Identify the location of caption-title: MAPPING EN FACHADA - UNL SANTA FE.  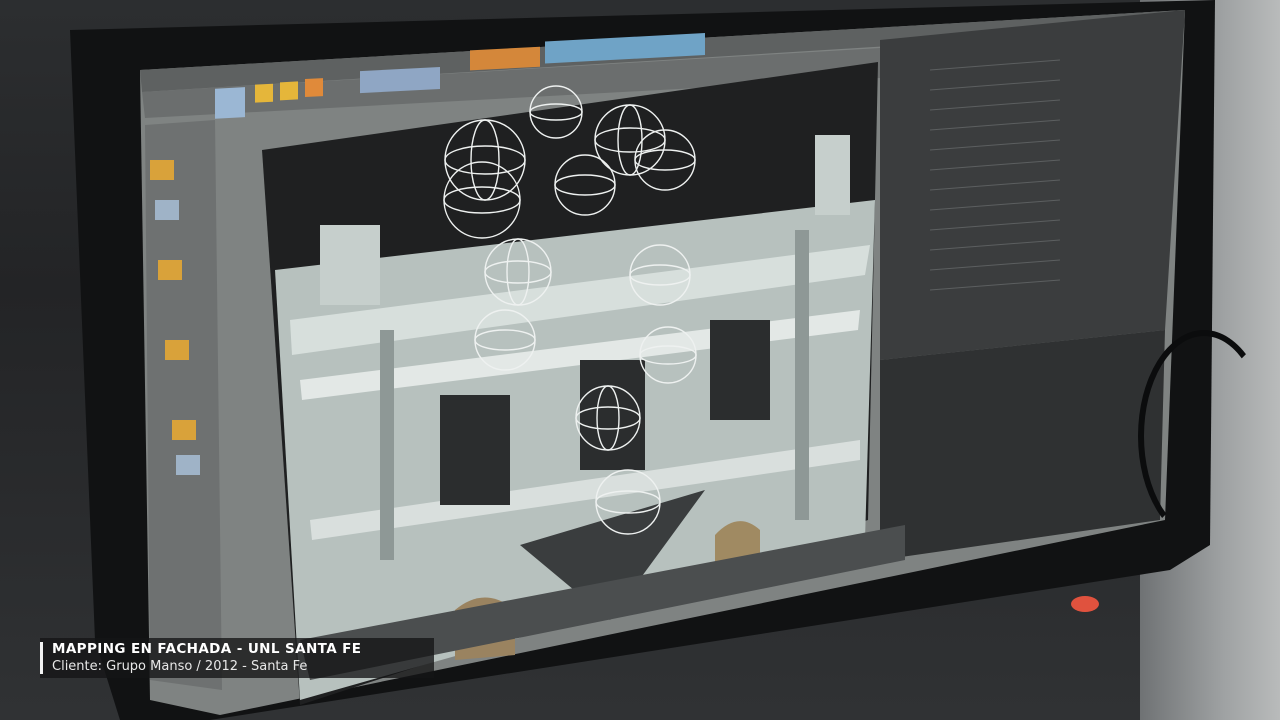
(207, 649).